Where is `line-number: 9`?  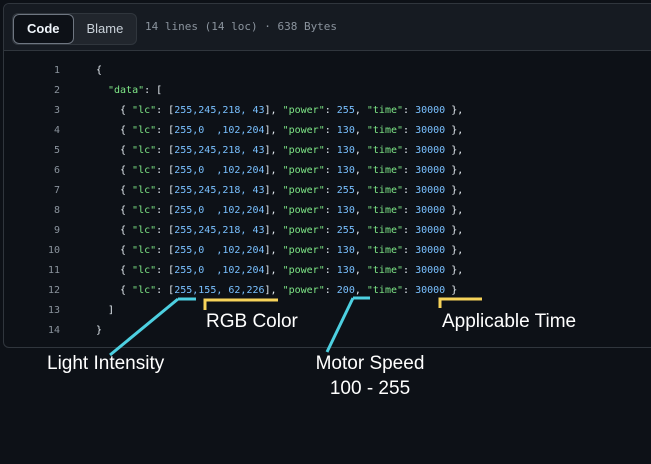 line-number: 9 is located at coordinates (47, 231).